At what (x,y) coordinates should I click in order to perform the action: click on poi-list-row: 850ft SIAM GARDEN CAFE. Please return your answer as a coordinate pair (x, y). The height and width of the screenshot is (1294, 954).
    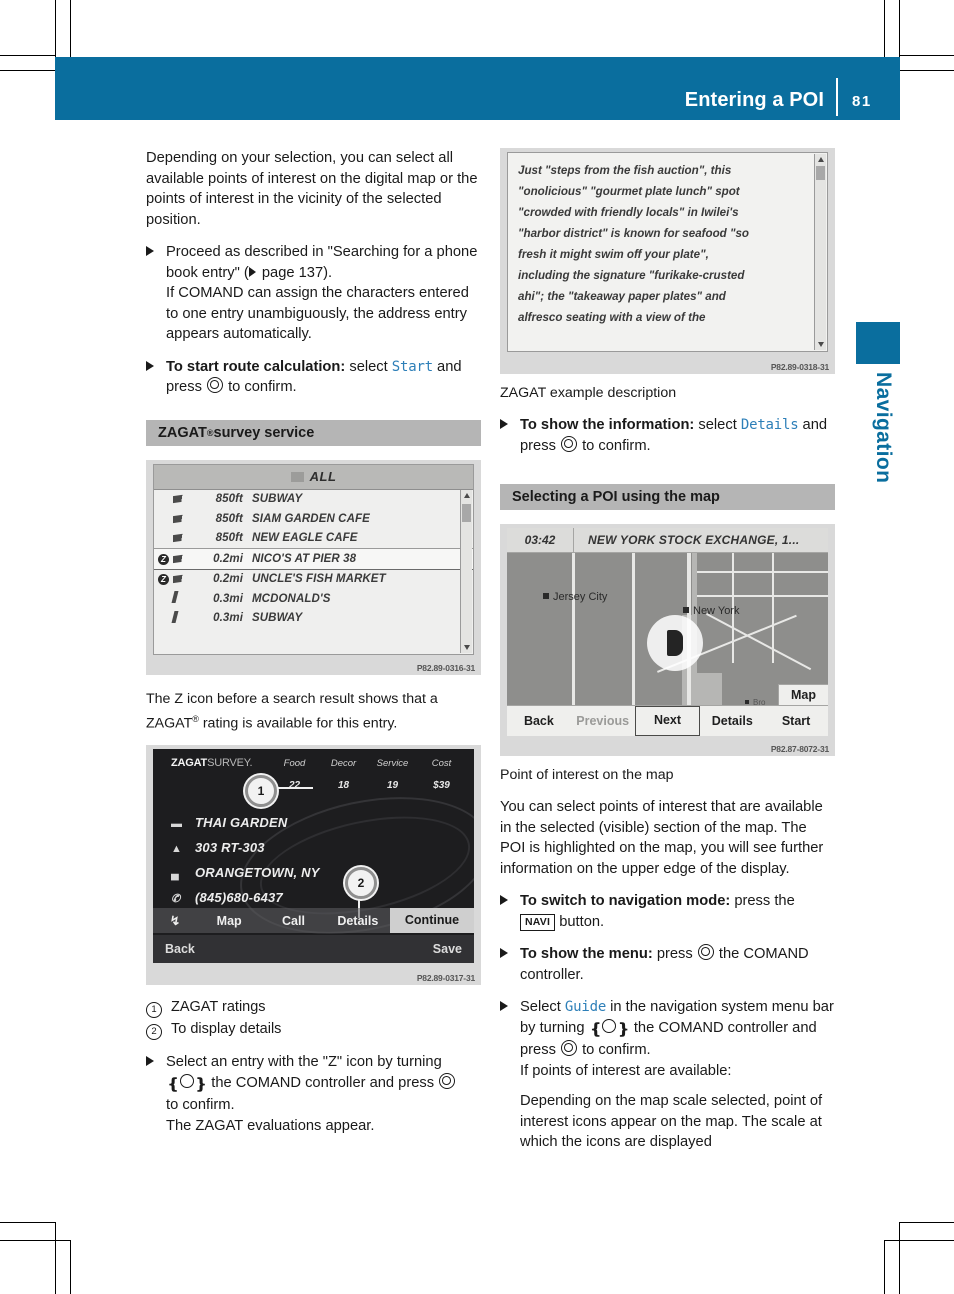
    Looking at the image, I should click on (313, 519).